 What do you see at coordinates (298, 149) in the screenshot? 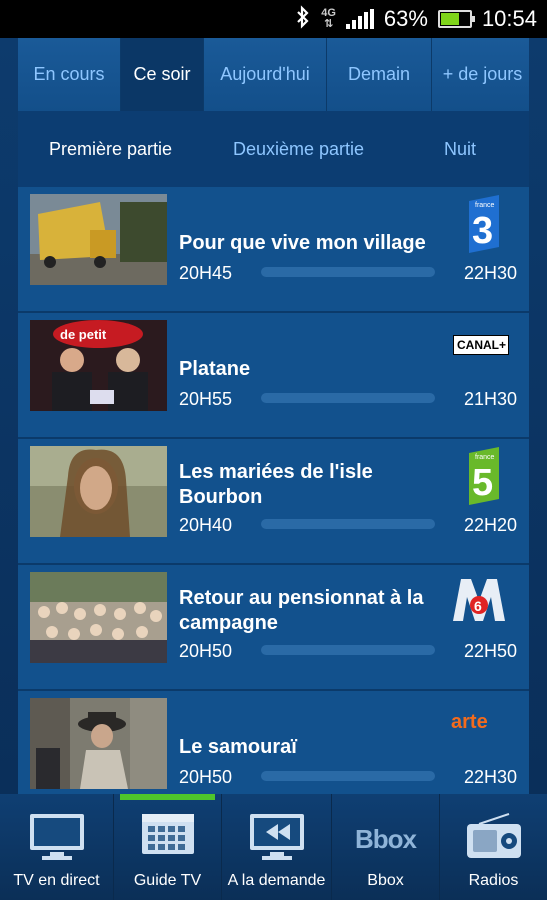
I see `subtab-deuxieme-partie: Deuxième partie` at bounding box center [298, 149].